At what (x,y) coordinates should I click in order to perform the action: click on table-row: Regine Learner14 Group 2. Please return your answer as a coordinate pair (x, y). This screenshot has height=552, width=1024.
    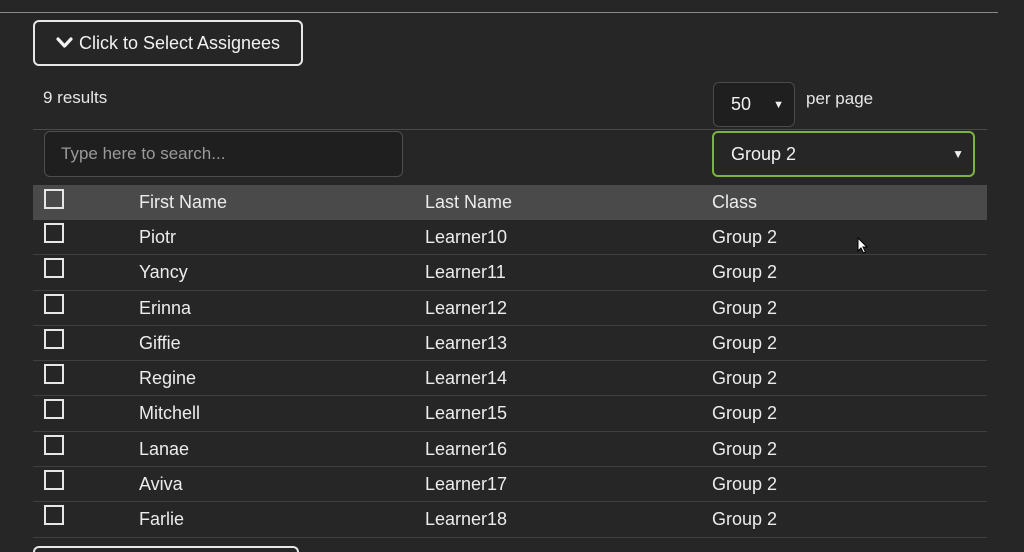
    Looking at the image, I should click on (510, 379).